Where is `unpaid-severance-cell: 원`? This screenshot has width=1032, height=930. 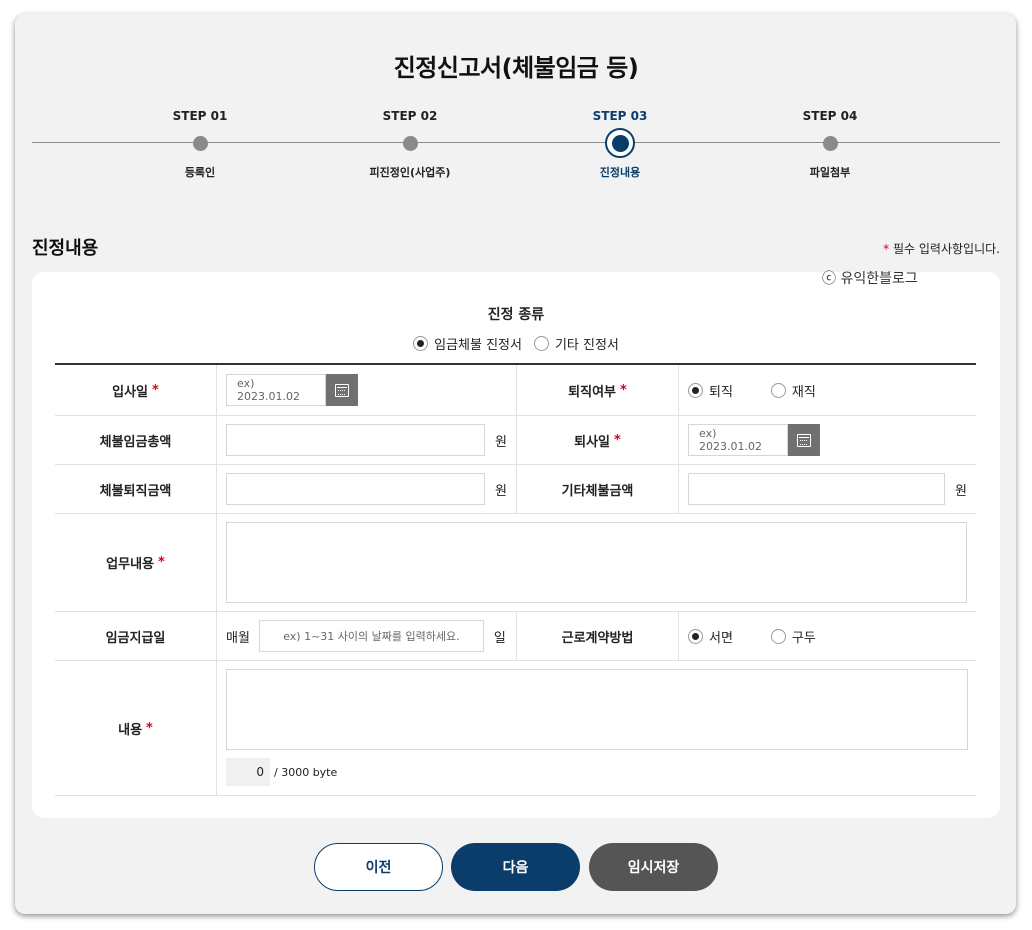 unpaid-severance-cell: 원 is located at coordinates (367, 489).